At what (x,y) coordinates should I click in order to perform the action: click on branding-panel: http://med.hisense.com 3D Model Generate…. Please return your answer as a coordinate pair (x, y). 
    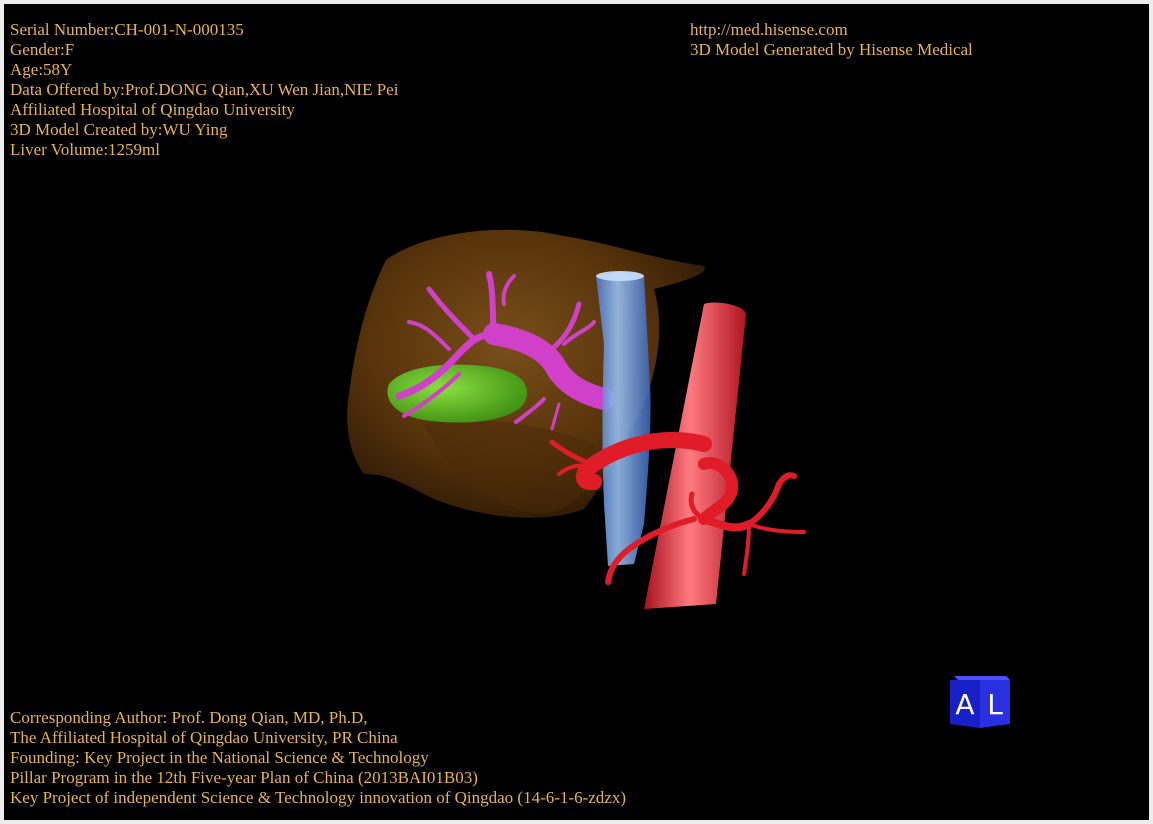
    Looking at the image, I should click on (831, 40).